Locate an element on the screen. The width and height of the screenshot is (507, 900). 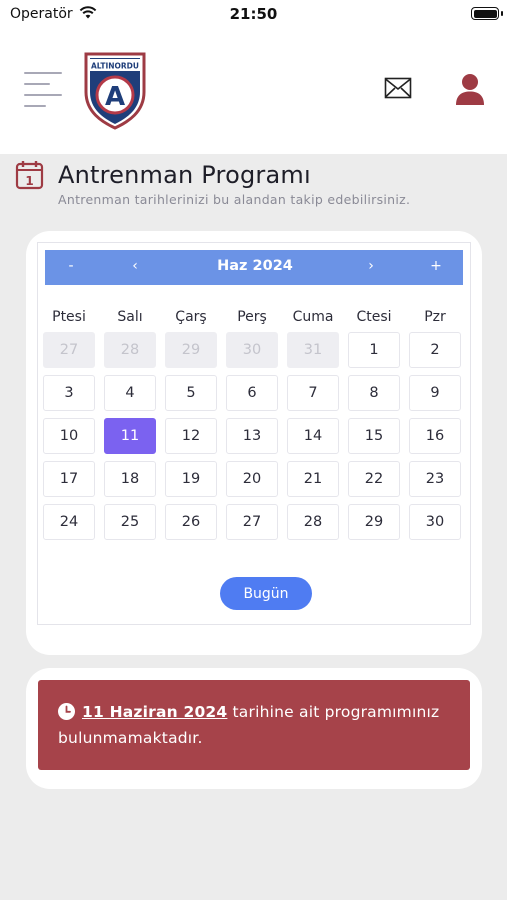
day-cell-selected: 11 is located at coordinates (130, 436).